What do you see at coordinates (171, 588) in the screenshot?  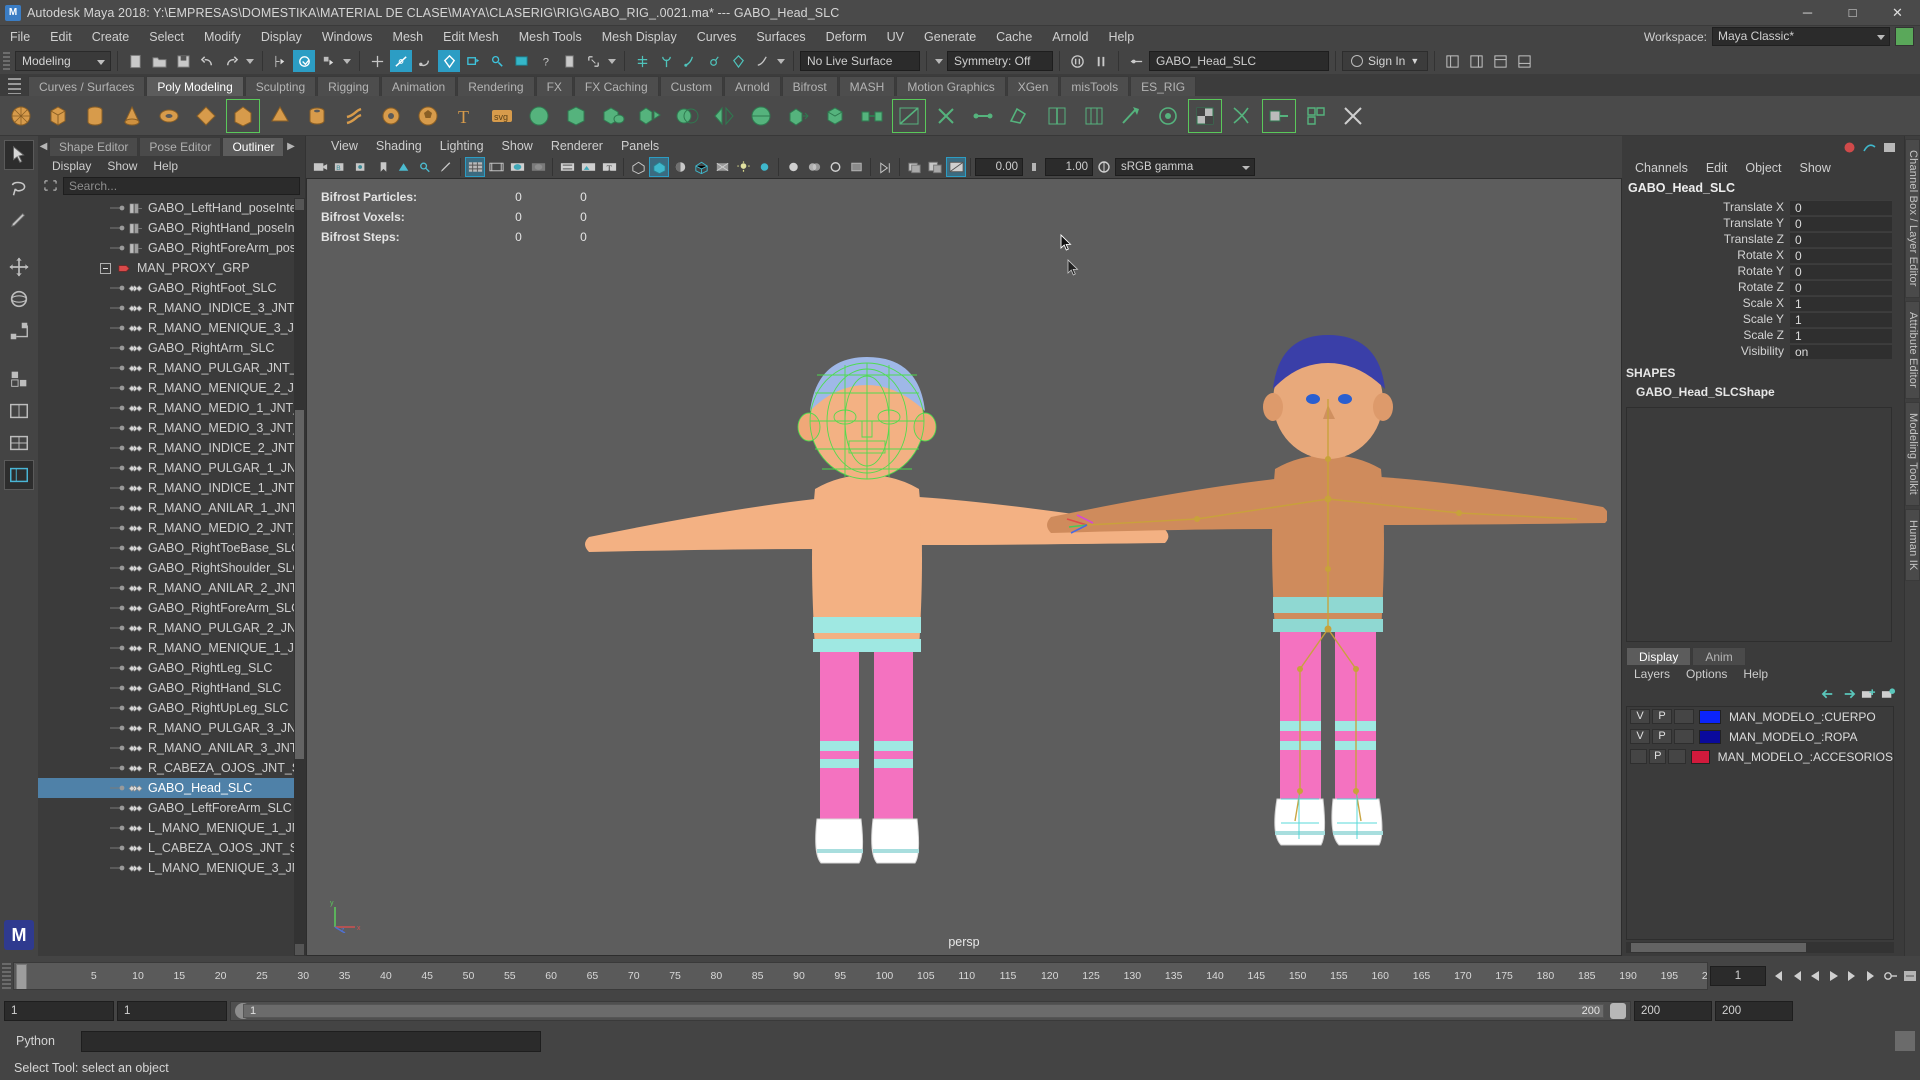 I see `outliner-item: R_MANO_ANILAR_2_JNT_SLC` at bounding box center [171, 588].